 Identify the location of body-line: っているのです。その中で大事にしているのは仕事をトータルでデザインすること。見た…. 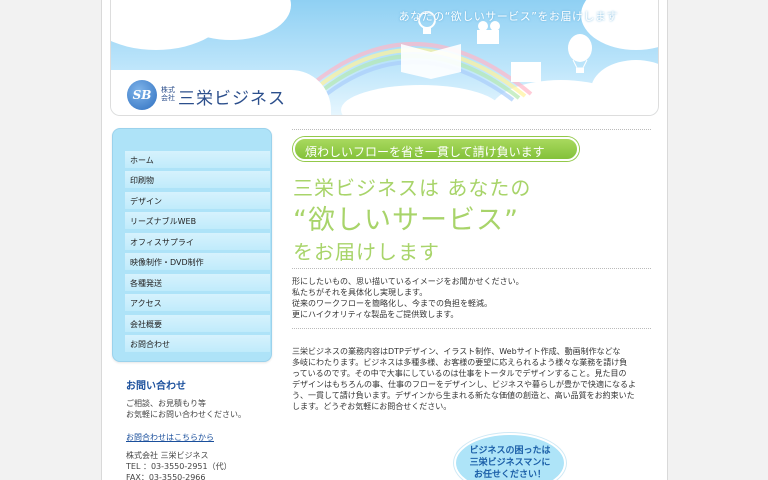
(459, 373).